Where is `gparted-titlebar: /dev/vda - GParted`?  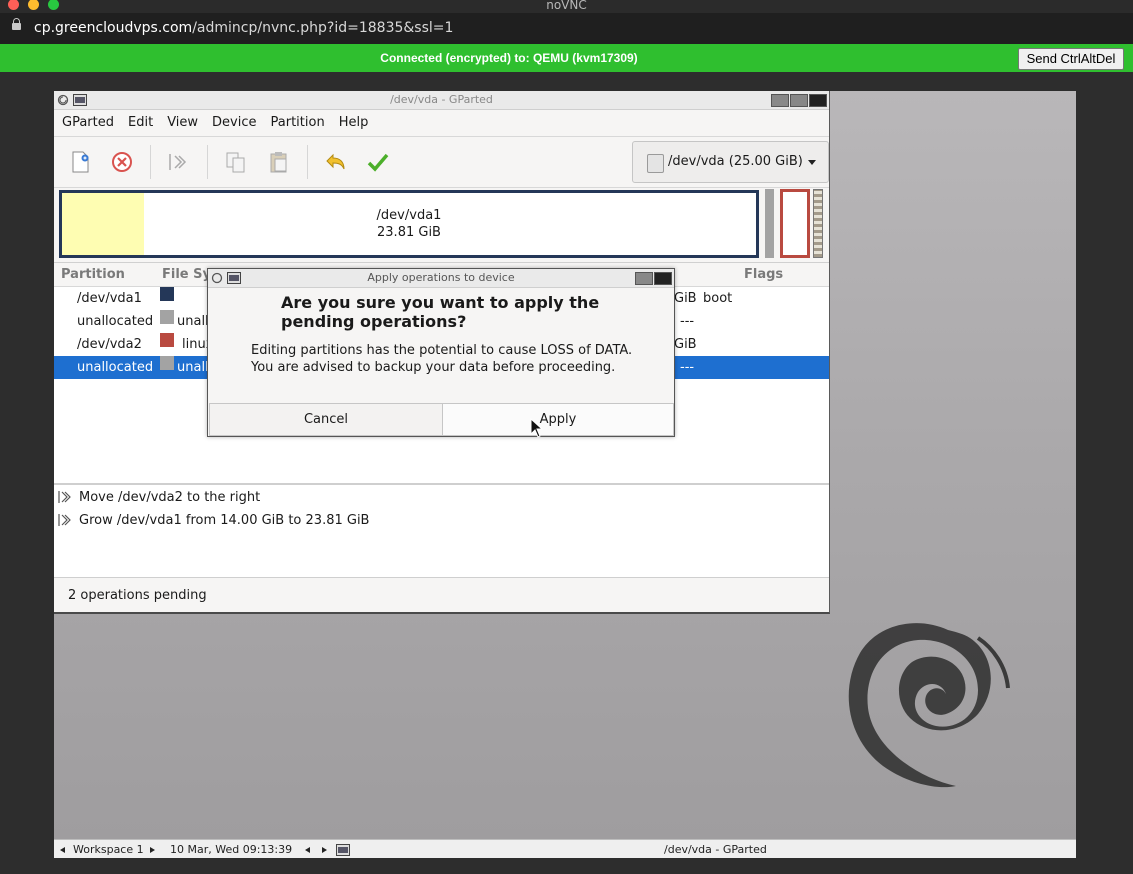
gparted-titlebar: /dev/vda - GParted is located at coordinates (441, 100).